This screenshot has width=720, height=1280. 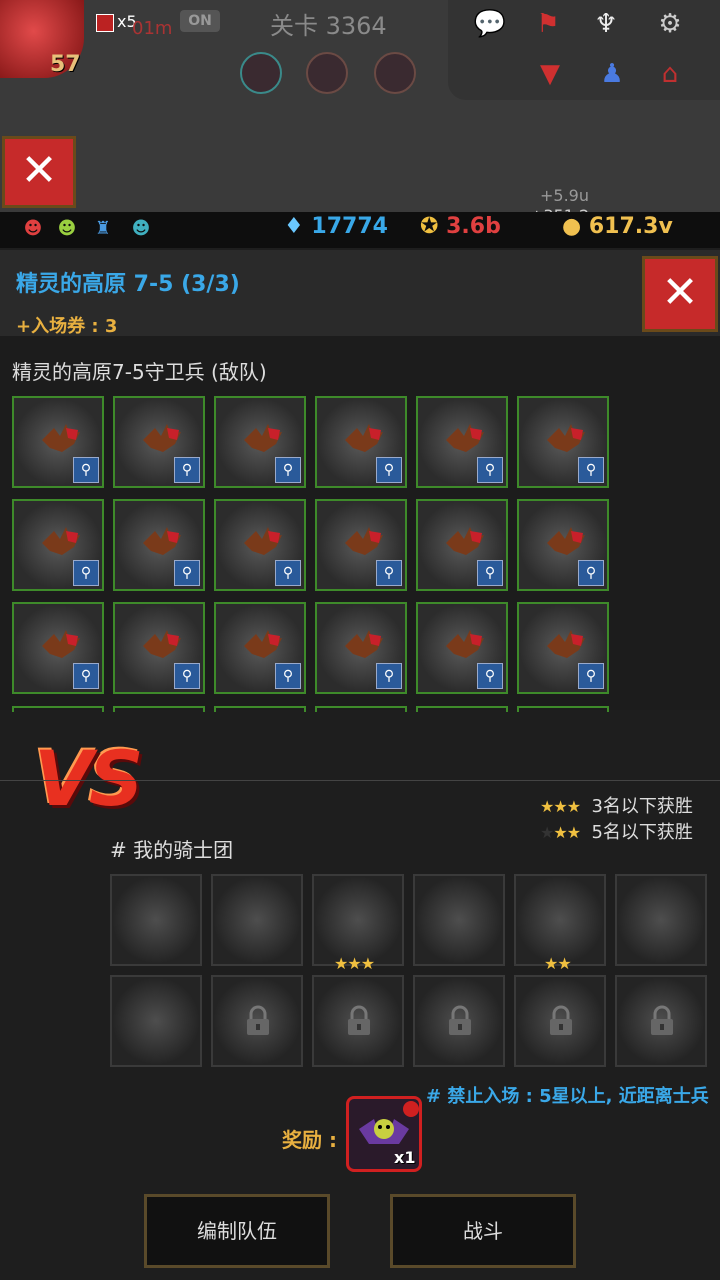 I want to click on hero-red-icon: ☻, so click(x=33, y=229).